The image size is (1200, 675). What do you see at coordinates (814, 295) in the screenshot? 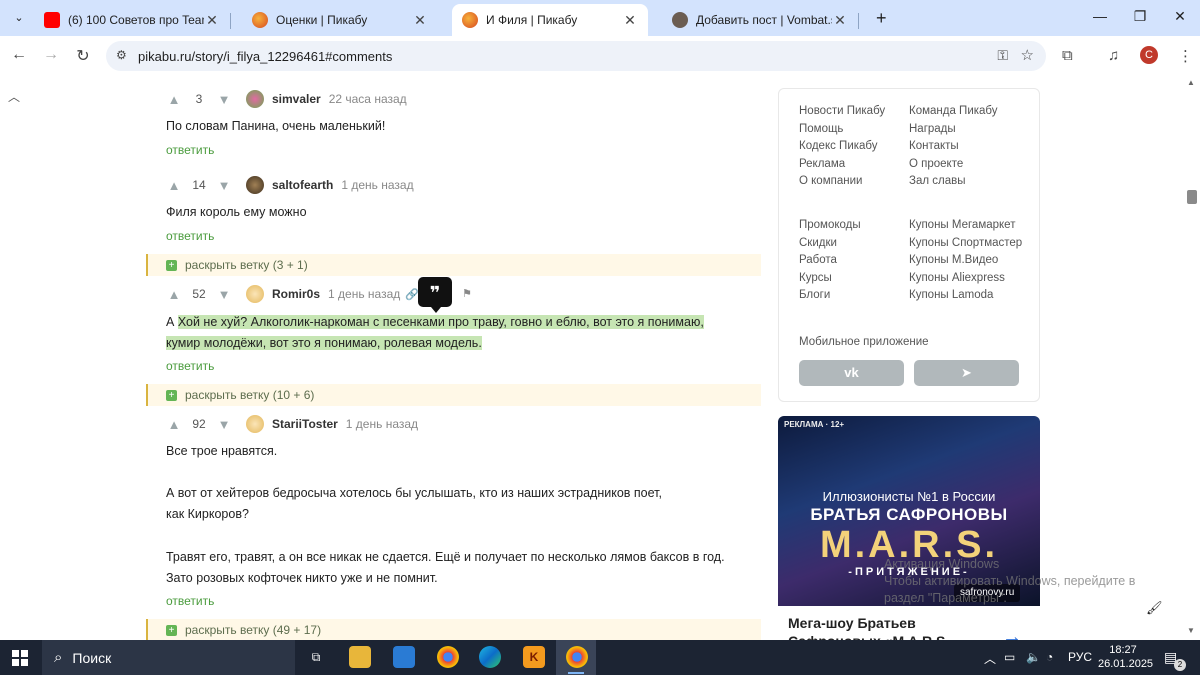
I see `footer-link: Блоги` at bounding box center [814, 295].